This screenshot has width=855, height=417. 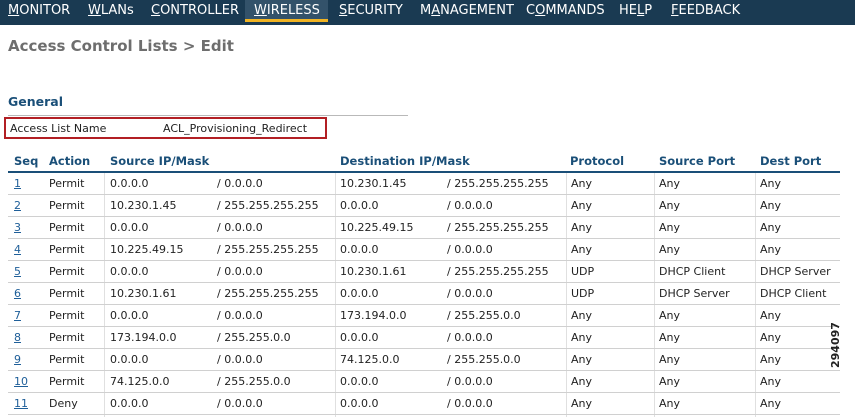 I want to click on nav-label: EEDBACK, so click(x=709, y=10).